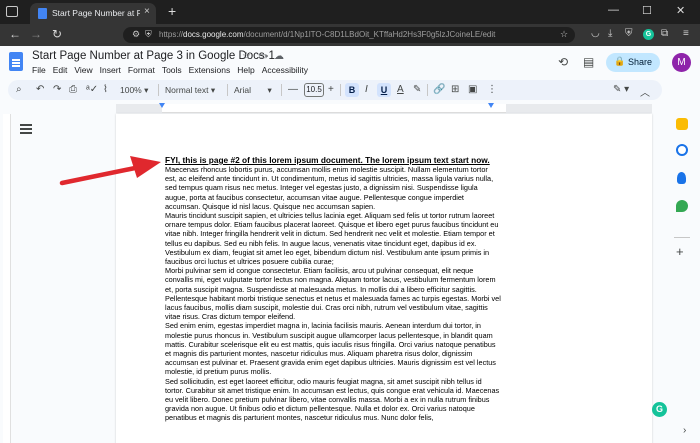 The image size is (700, 443). I want to click on keep-icon, so click(682, 124).